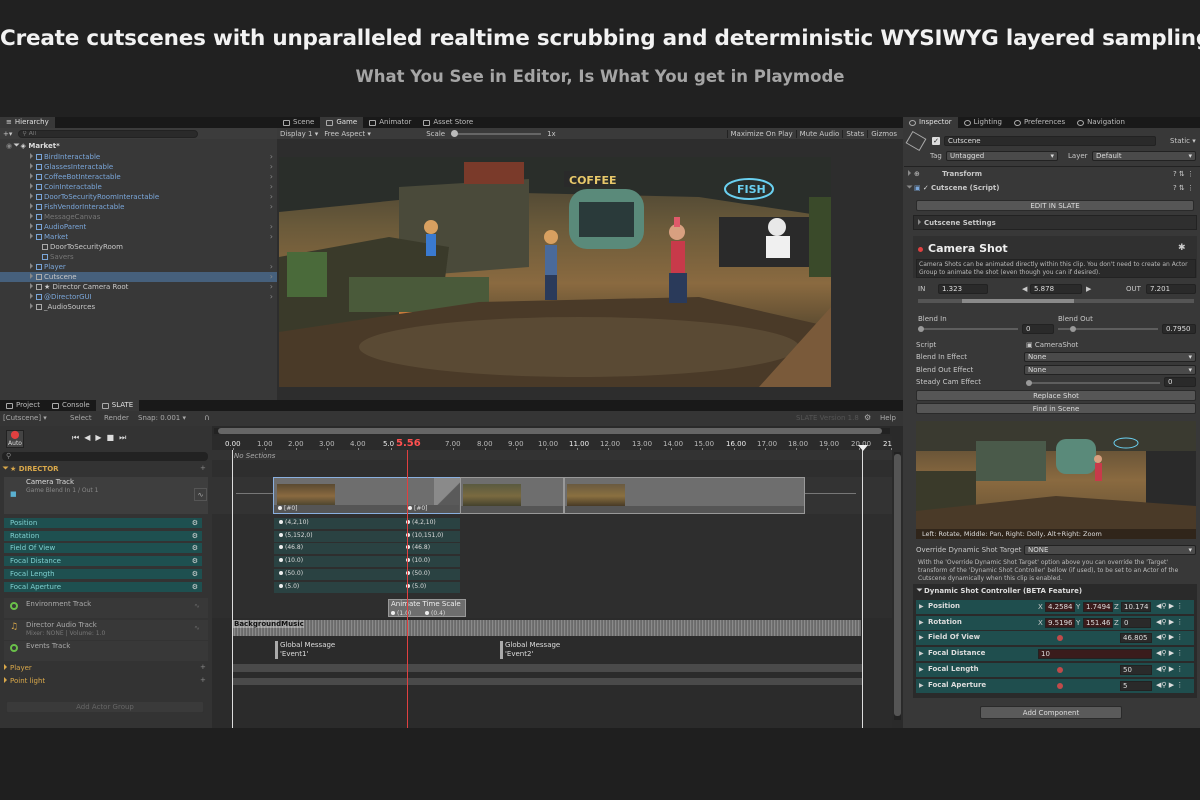 The image size is (1200, 800). What do you see at coordinates (897, 586) in the screenshot?
I see `timeline-vscroll` at bounding box center [897, 586].